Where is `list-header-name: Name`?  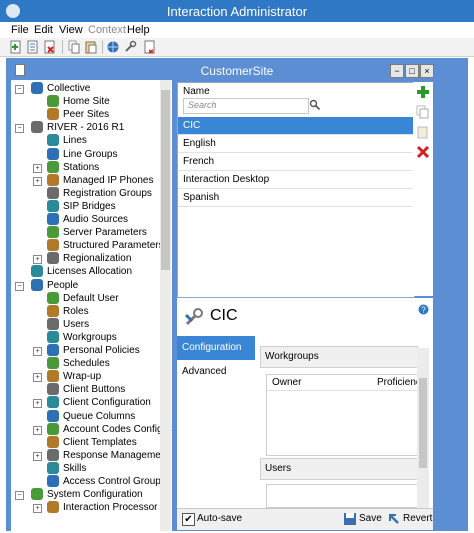
list-header-name: Name is located at coordinates (196, 91).